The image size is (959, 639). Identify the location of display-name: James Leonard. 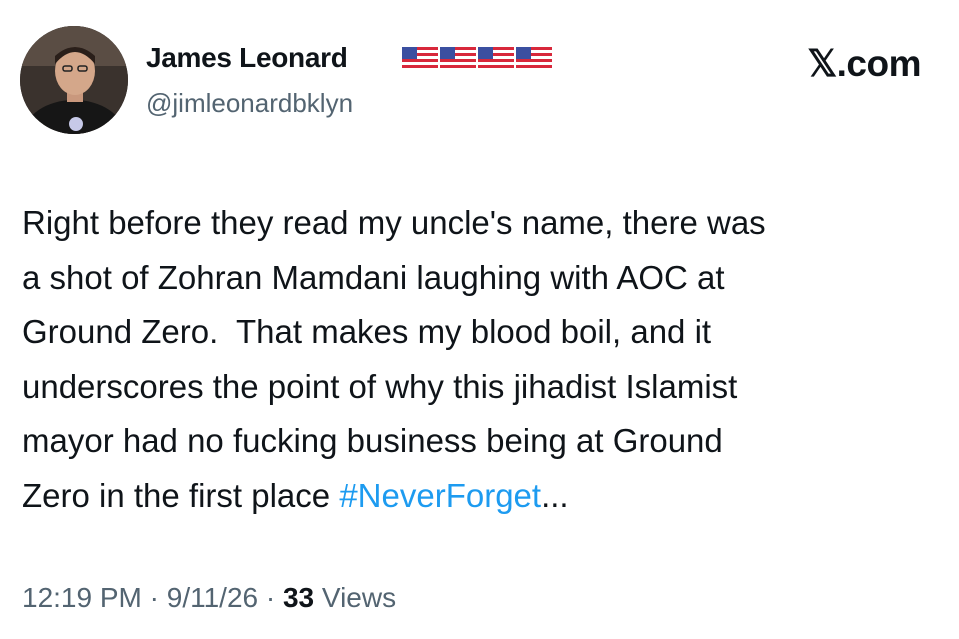
(247, 58).